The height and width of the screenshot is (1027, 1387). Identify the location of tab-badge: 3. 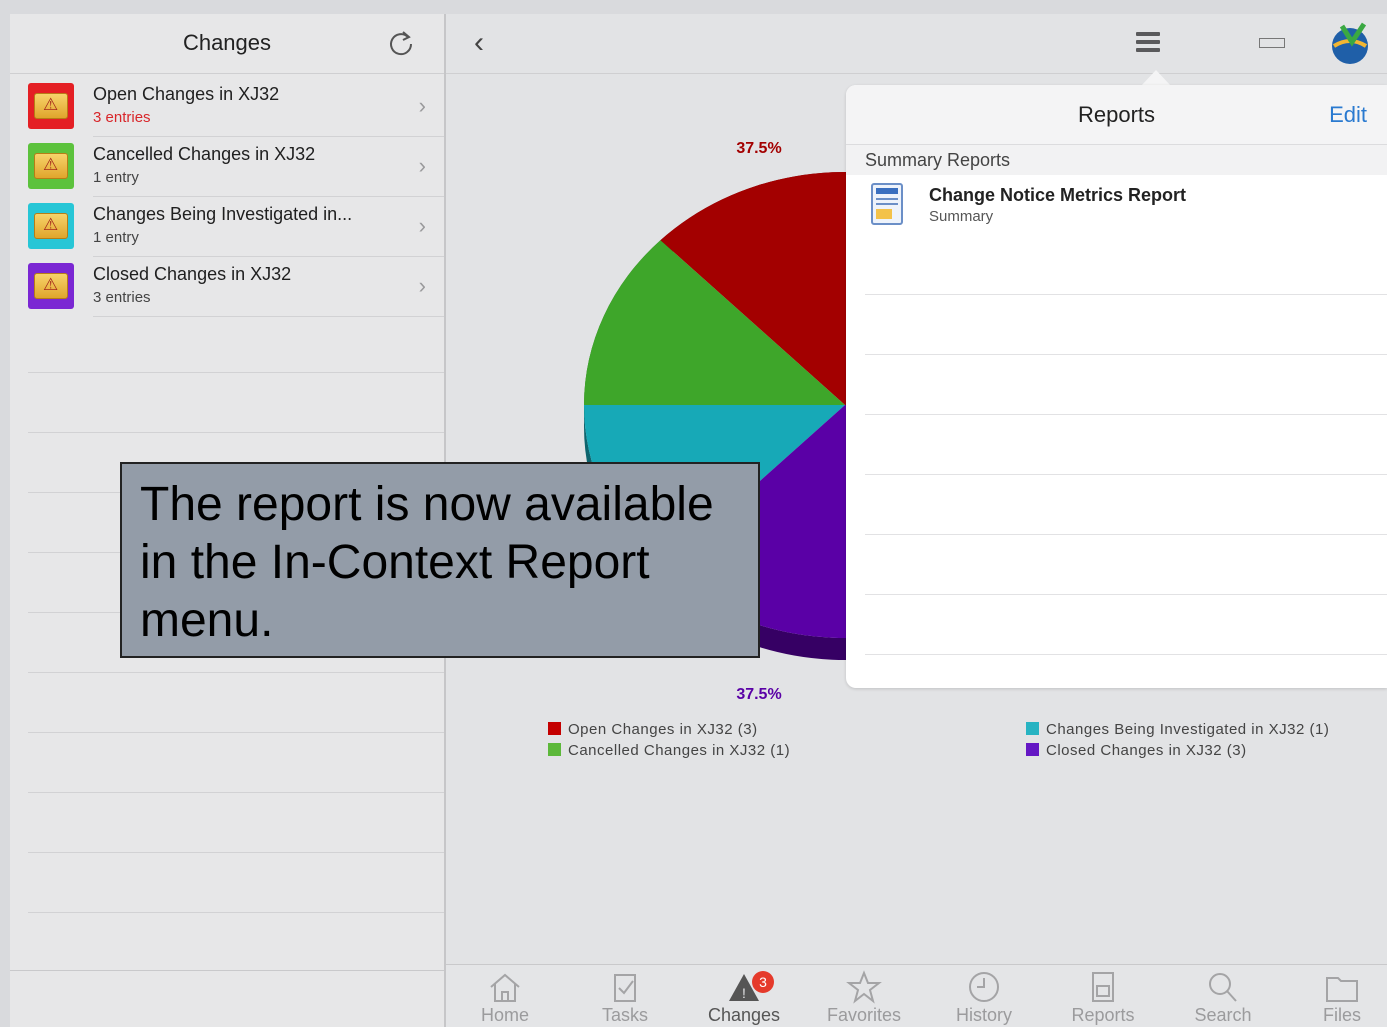
(763, 982).